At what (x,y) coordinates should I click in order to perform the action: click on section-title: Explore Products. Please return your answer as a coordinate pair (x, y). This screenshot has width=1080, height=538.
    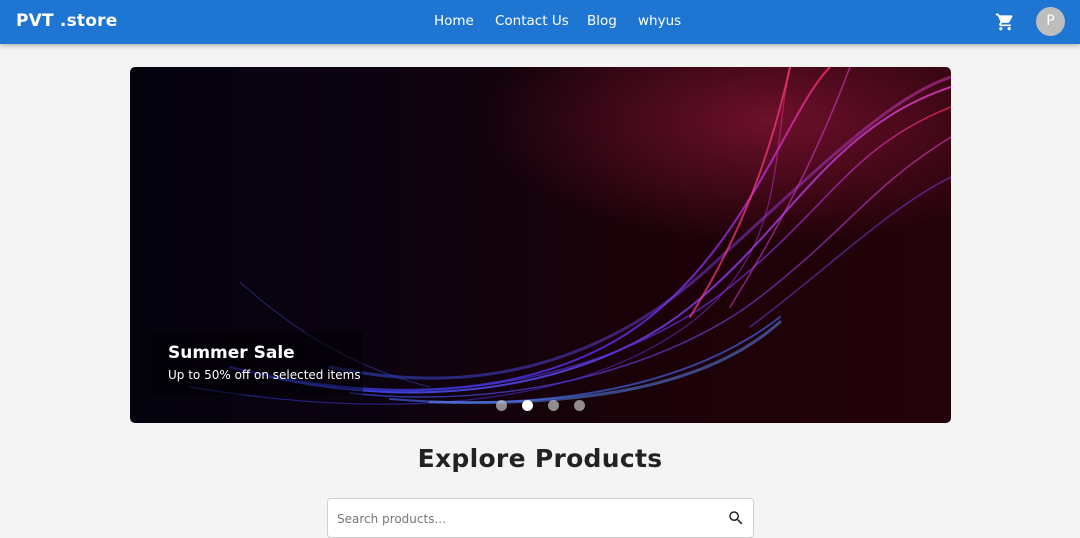
    Looking at the image, I should click on (540, 458).